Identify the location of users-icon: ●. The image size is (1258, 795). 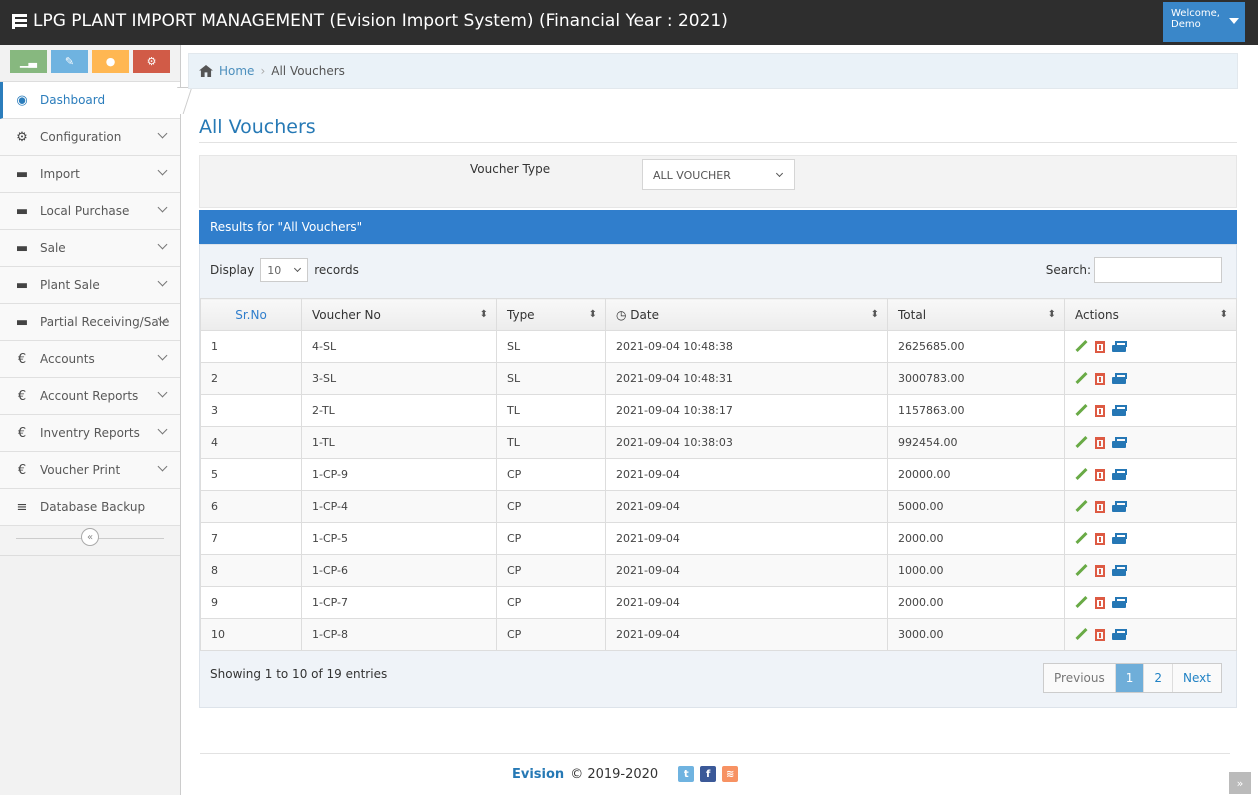
(110, 61).